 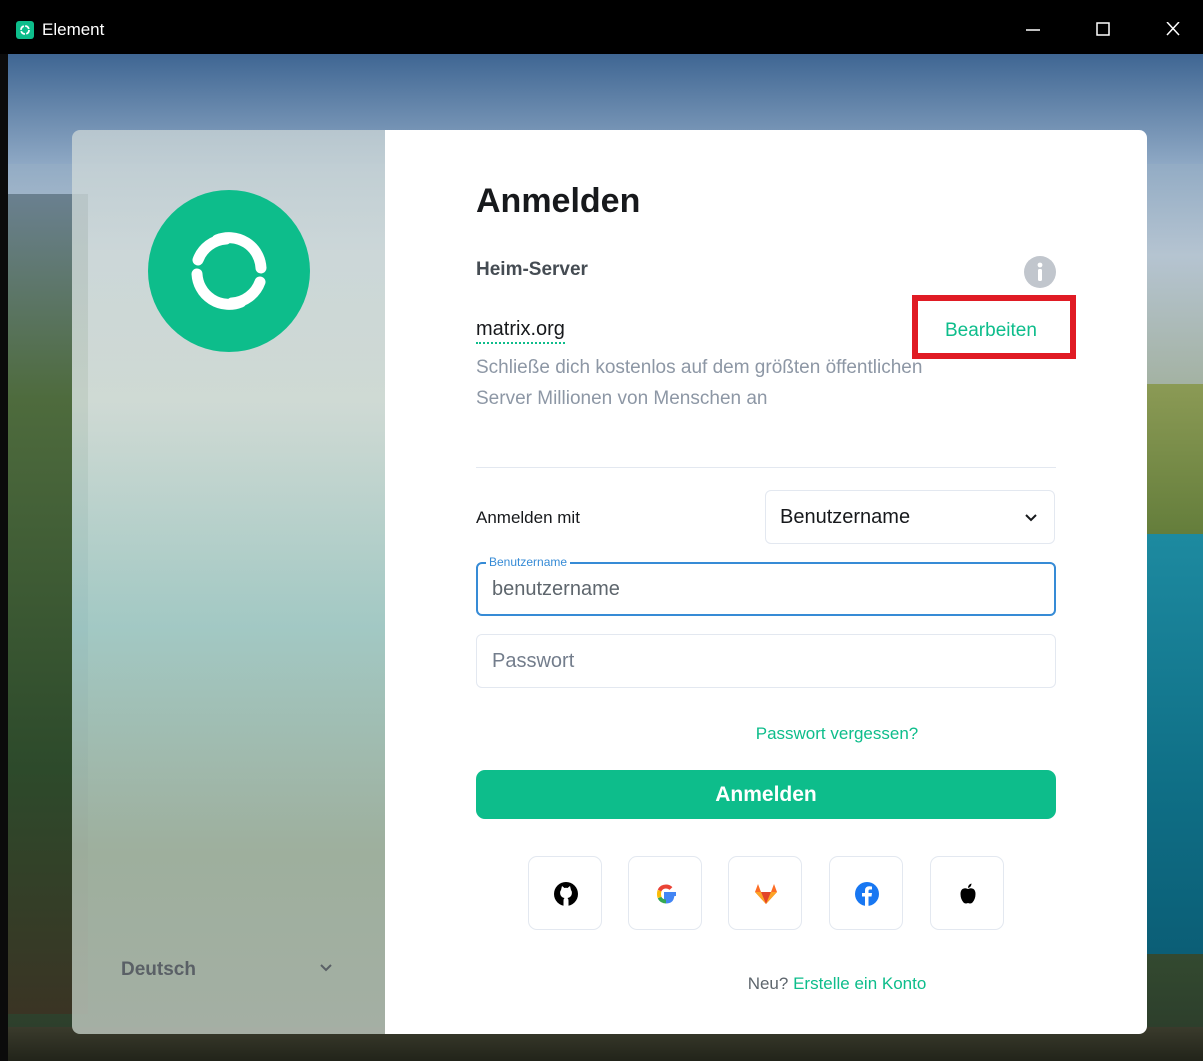 I want to click on password-input: Passwort, so click(x=533, y=661).